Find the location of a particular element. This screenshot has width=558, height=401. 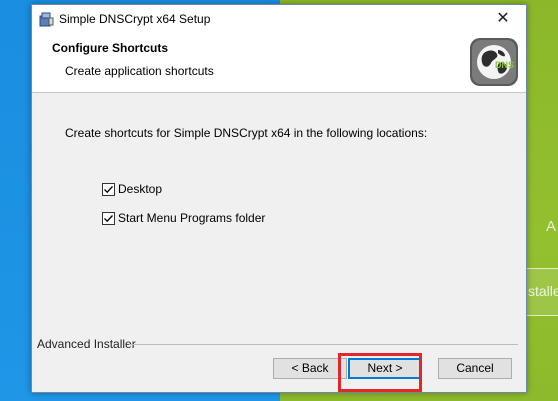

installer-brand: Advanced Installer is located at coordinates (86, 344).